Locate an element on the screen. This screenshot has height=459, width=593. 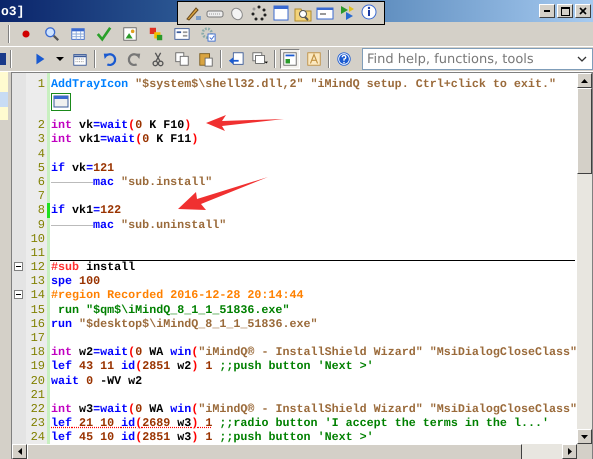
close-icon is located at coordinates (583, 11).